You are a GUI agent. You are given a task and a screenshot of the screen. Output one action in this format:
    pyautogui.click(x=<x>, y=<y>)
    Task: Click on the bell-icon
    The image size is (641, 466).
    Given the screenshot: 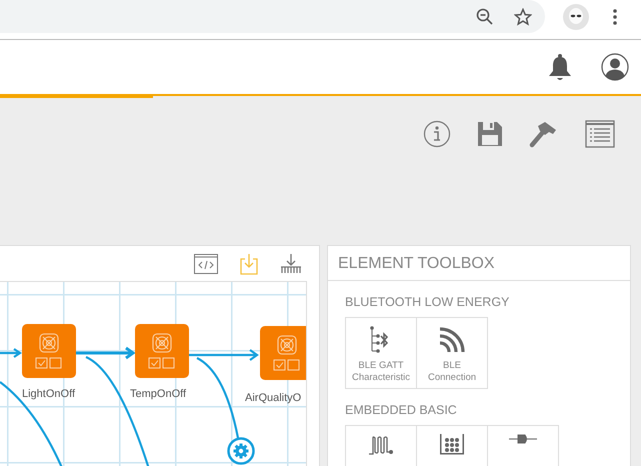 What is the action you would take?
    pyautogui.click(x=560, y=67)
    